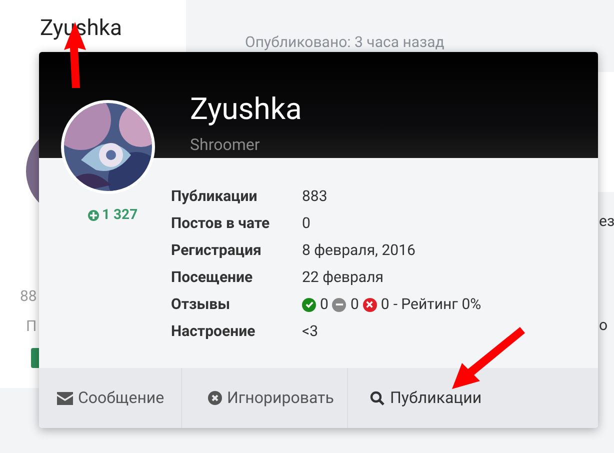  What do you see at coordinates (246, 110) in the screenshot?
I see `profile-name: Zyushka` at bounding box center [246, 110].